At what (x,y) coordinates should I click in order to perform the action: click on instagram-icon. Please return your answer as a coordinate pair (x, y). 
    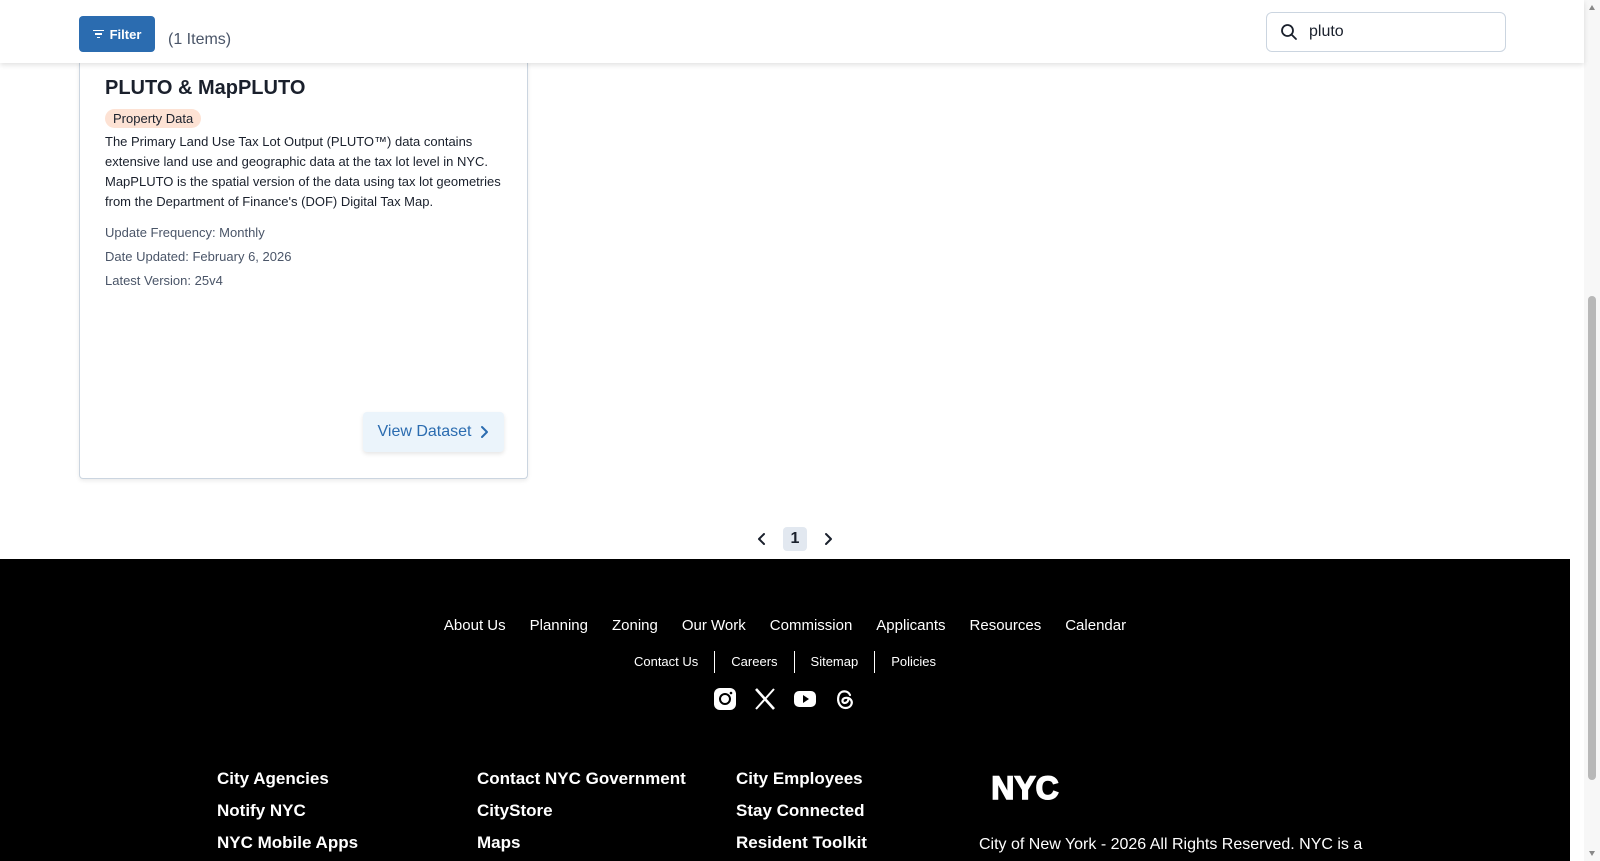
    Looking at the image, I should click on (725, 699).